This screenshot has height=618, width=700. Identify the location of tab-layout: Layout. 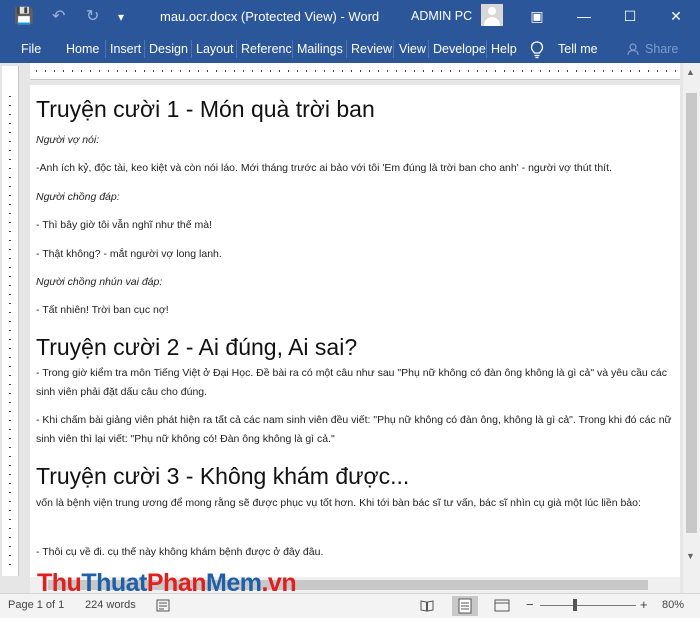
(215, 49).